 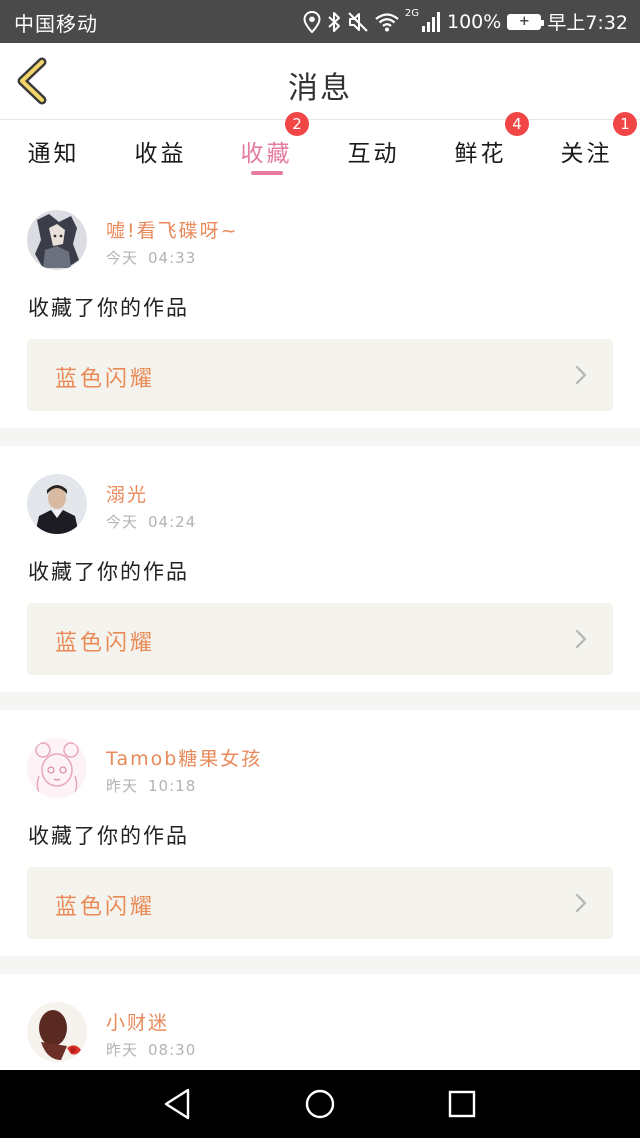 What do you see at coordinates (320, 88) in the screenshot?
I see `page-title: 消息` at bounding box center [320, 88].